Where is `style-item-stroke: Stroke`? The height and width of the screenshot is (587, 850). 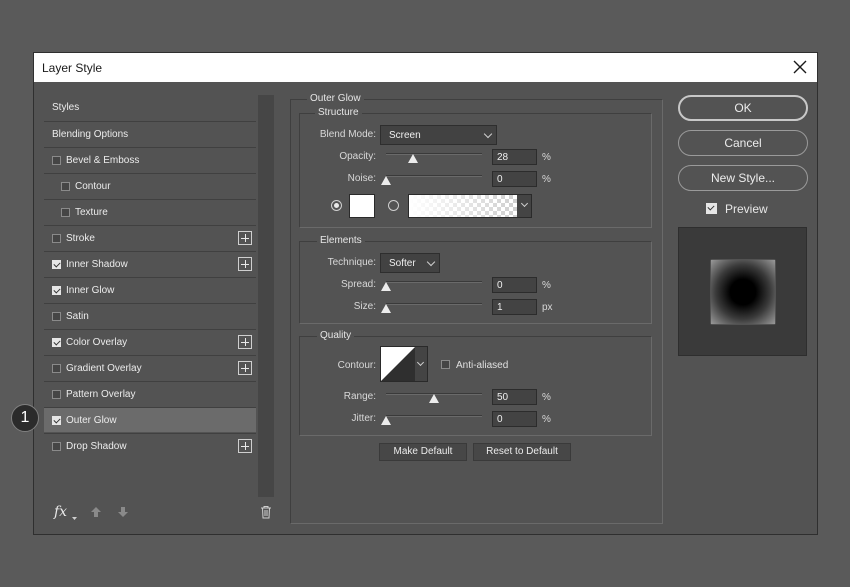 style-item-stroke: Stroke is located at coordinates (150, 237).